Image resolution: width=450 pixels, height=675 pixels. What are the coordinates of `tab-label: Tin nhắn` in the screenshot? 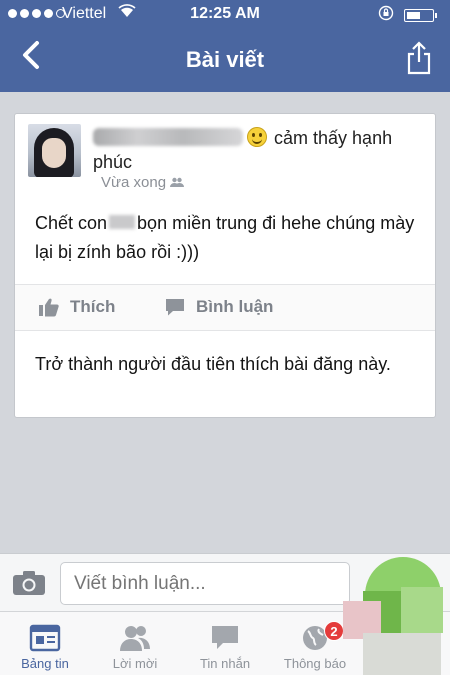 It's located at (225, 663).